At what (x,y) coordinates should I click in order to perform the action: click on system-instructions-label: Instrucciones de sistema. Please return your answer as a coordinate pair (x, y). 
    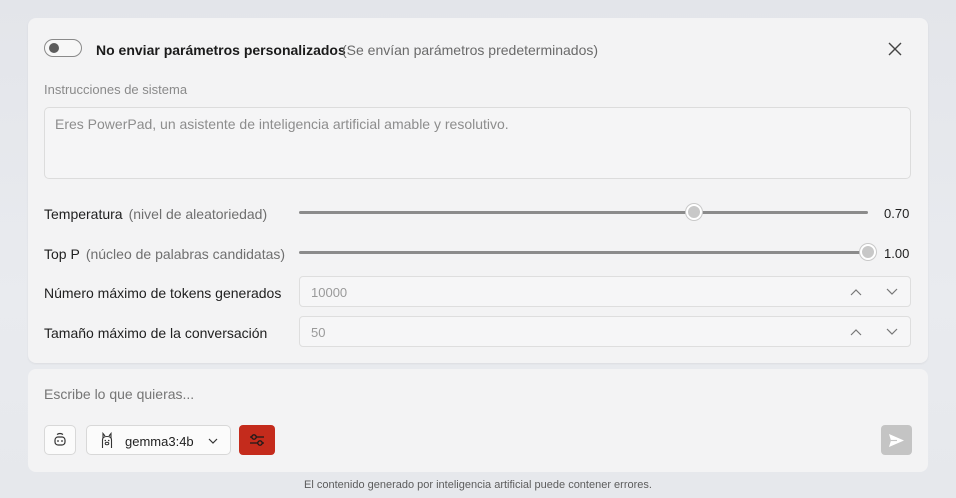
    Looking at the image, I should click on (116, 89).